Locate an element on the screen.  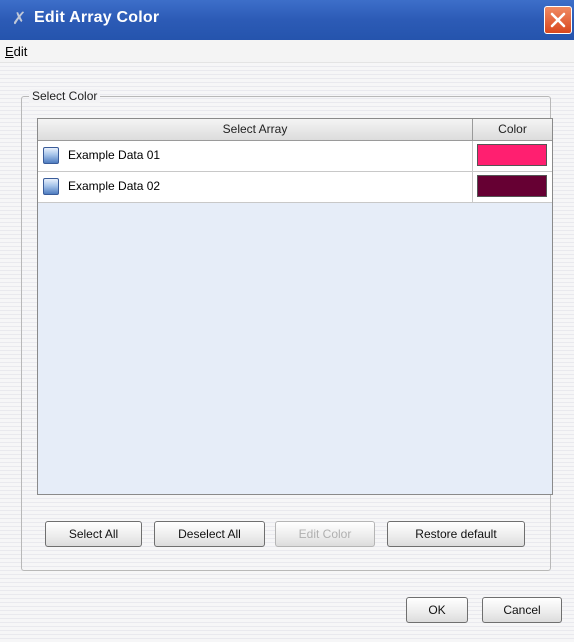
ok-button: OK is located at coordinates (437, 610).